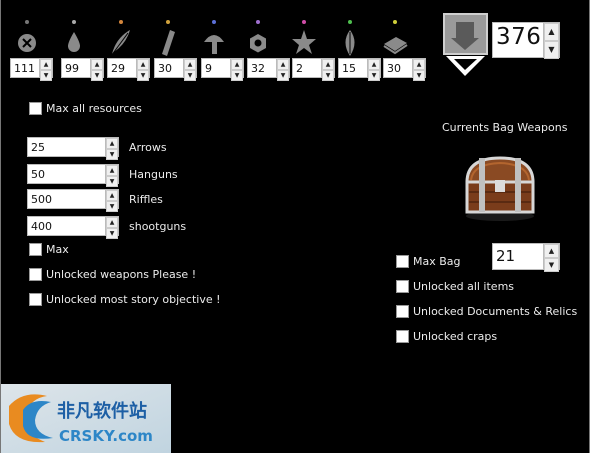 This screenshot has width=590, height=453. I want to click on max-weapons-checkbox, so click(35, 249).